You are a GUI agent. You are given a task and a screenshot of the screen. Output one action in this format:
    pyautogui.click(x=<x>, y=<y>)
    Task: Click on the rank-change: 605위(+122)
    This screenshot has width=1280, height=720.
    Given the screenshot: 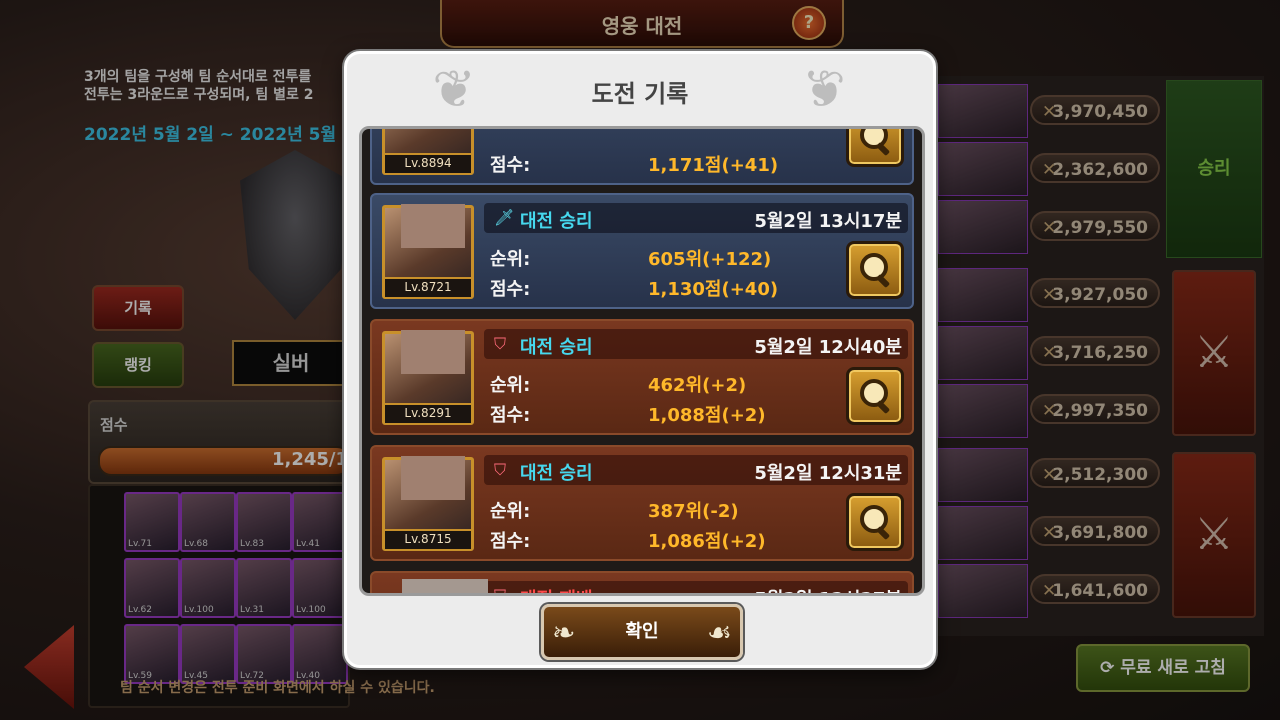 What is the action you would take?
    pyautogui.click(x=710, y=259)
    